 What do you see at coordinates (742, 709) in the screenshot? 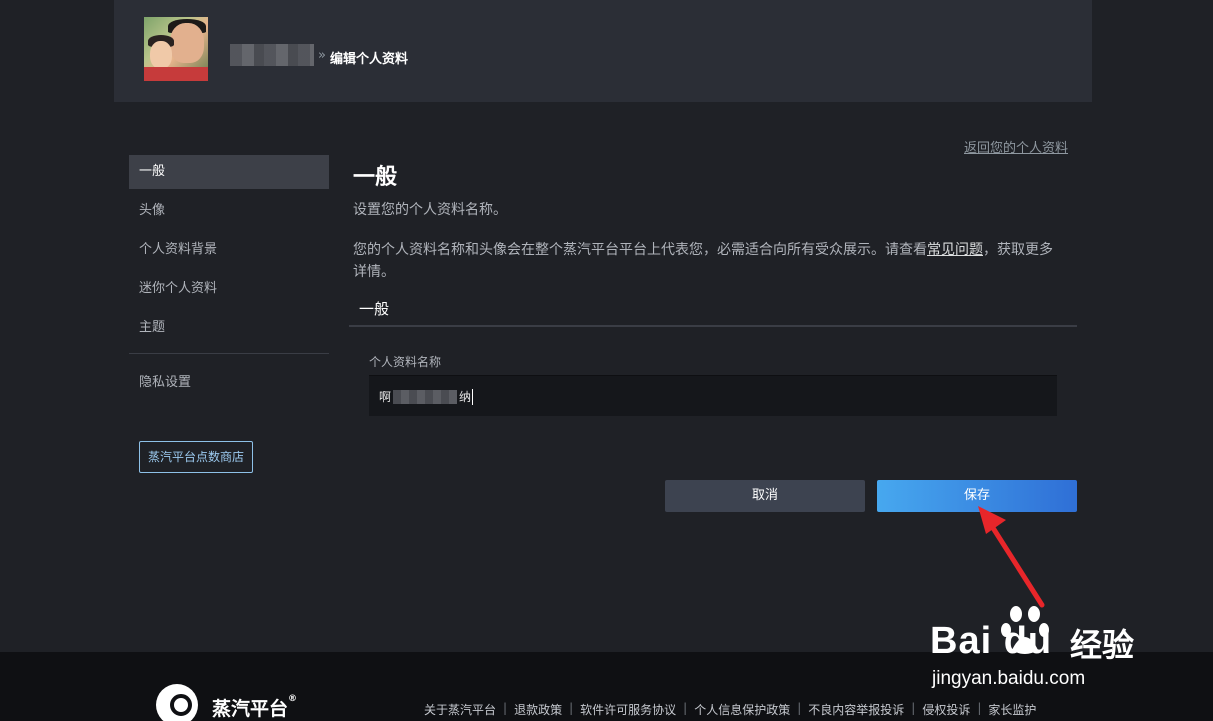
I see `footer-link-privacy: 个人信息保护政策` at bounding box center [742, 709].